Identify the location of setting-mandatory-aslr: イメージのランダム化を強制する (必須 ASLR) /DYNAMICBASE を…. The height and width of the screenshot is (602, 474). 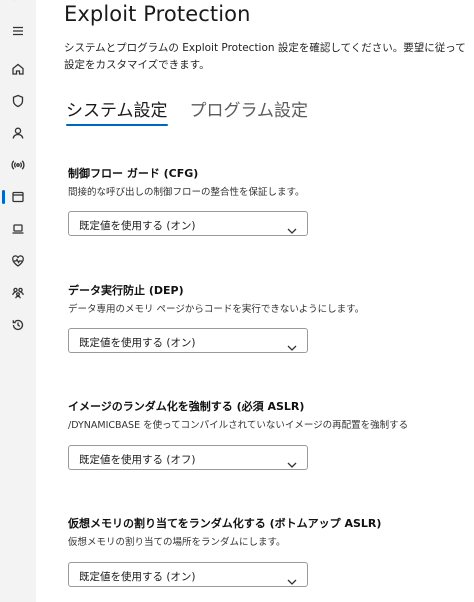
(269, 434).